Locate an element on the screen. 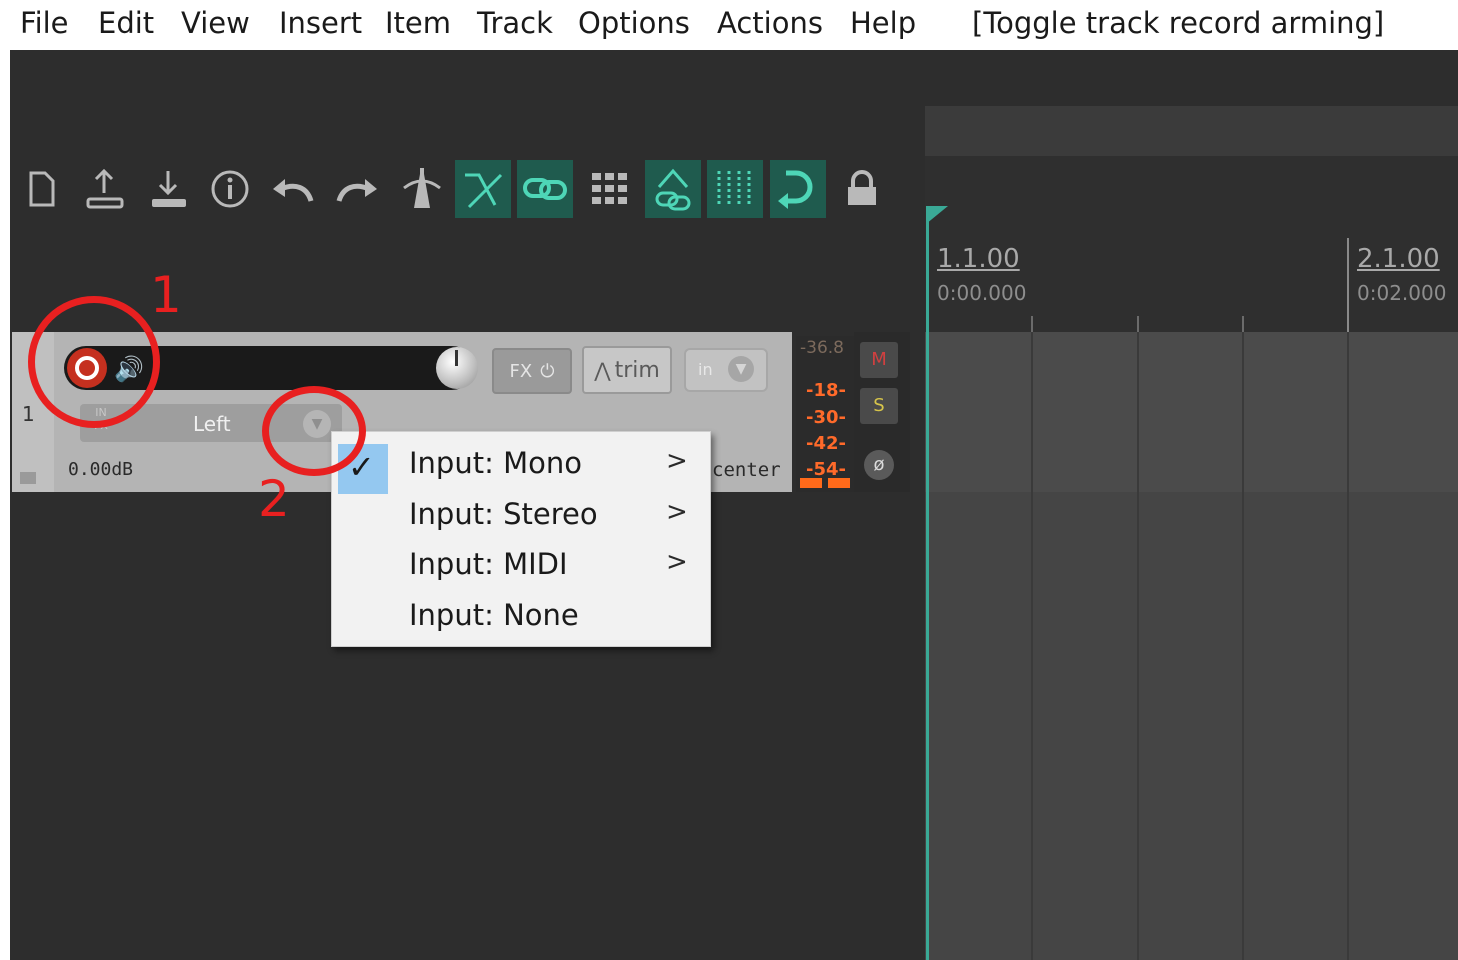  menu-file: File is located at coordinates (44, 23).